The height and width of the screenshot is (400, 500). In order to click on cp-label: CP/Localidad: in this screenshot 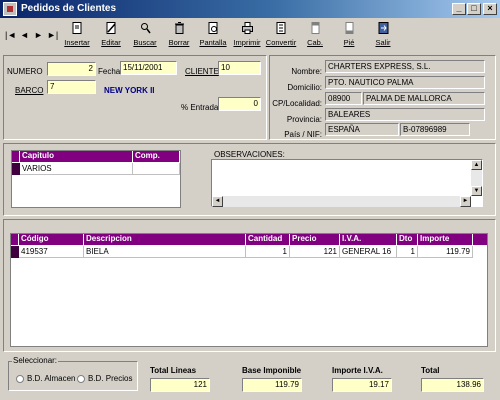, I will do `click(297, 103)`.